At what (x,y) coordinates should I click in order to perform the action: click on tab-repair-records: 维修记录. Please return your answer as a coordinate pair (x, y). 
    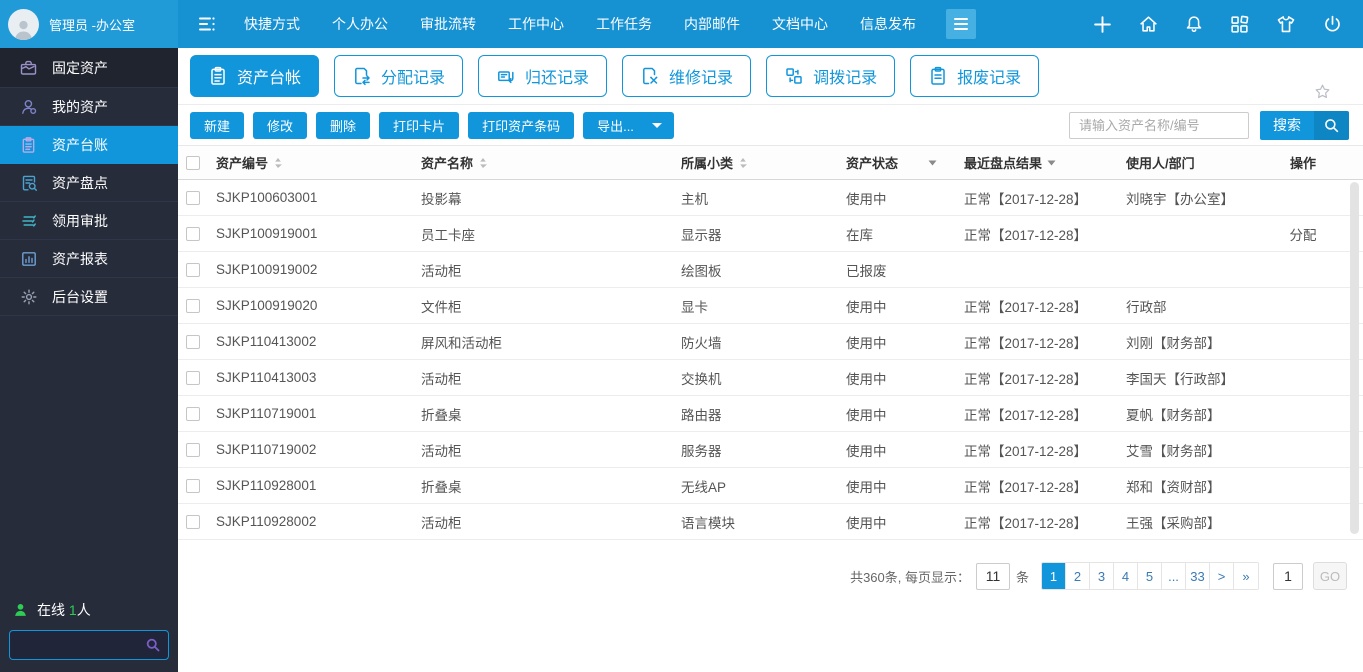
    Looking at the image, I should click on (687, 76).